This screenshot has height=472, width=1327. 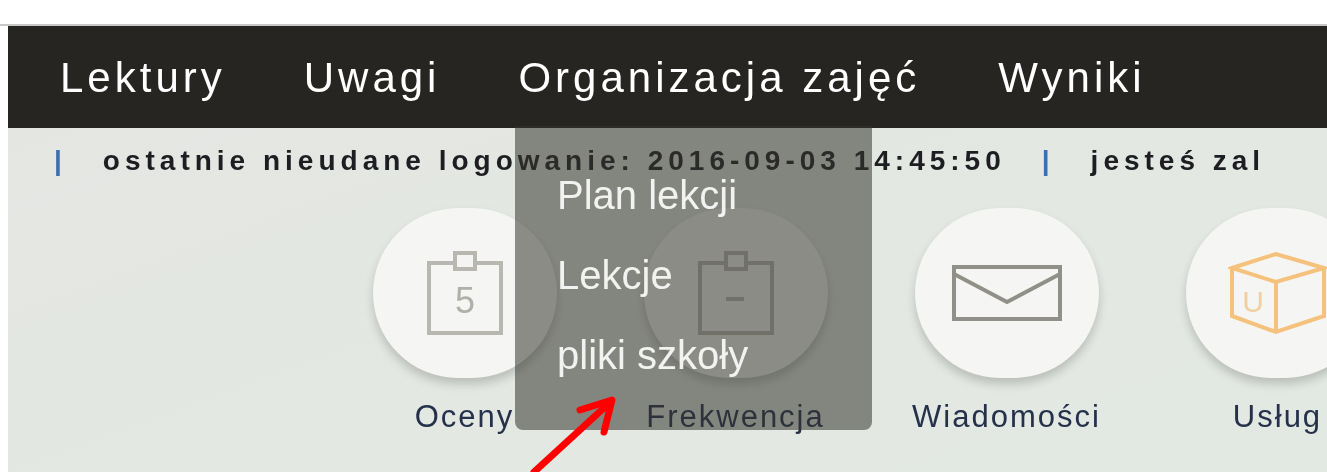 What do you see at coordinates (143, 77) in the screenshot?
I see `nav-link: Lektury` at bounding box center [143, 77].